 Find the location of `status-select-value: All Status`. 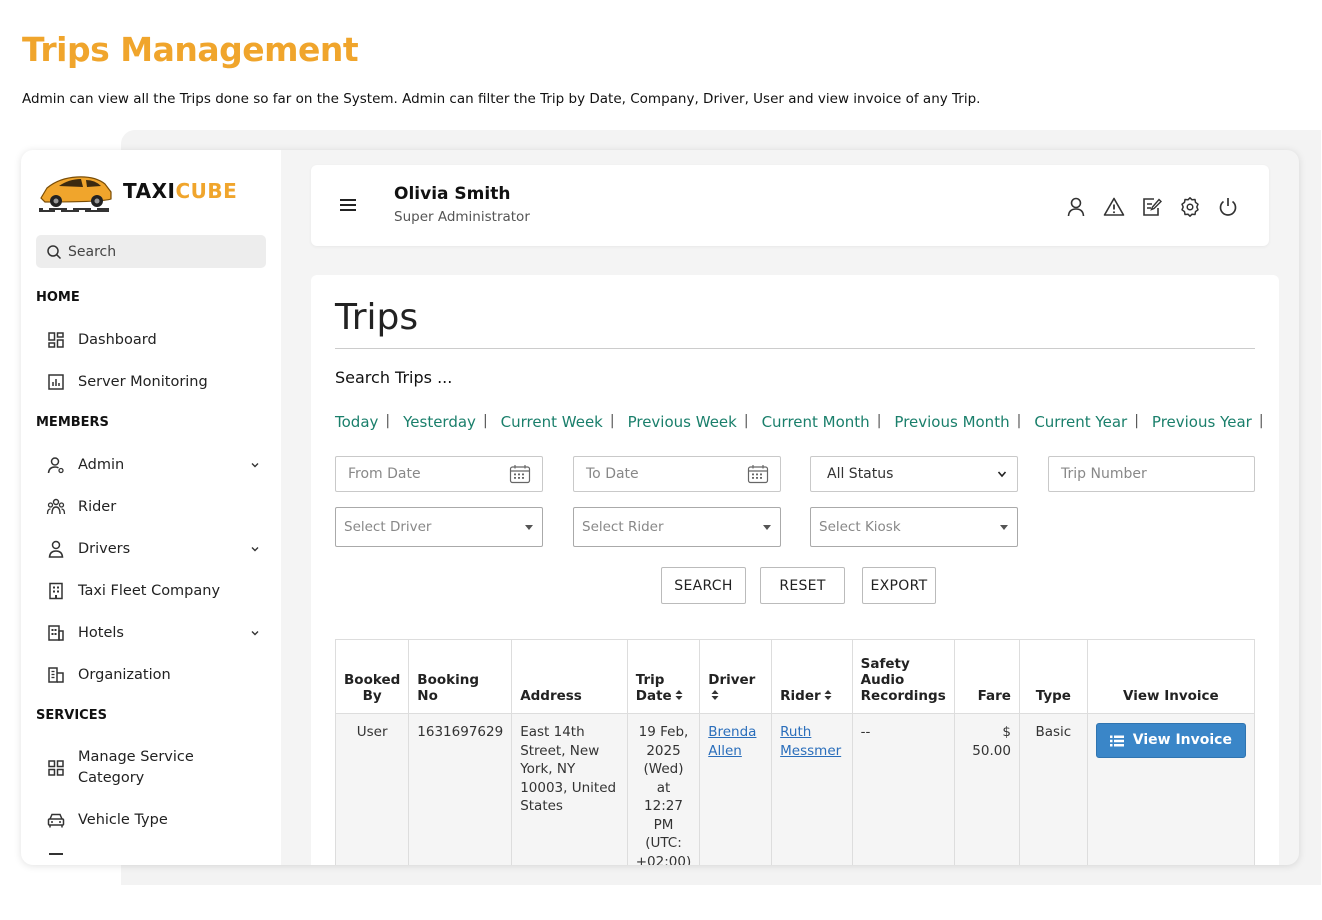

status-select-value: All Status is located at coordinates (860, 474).